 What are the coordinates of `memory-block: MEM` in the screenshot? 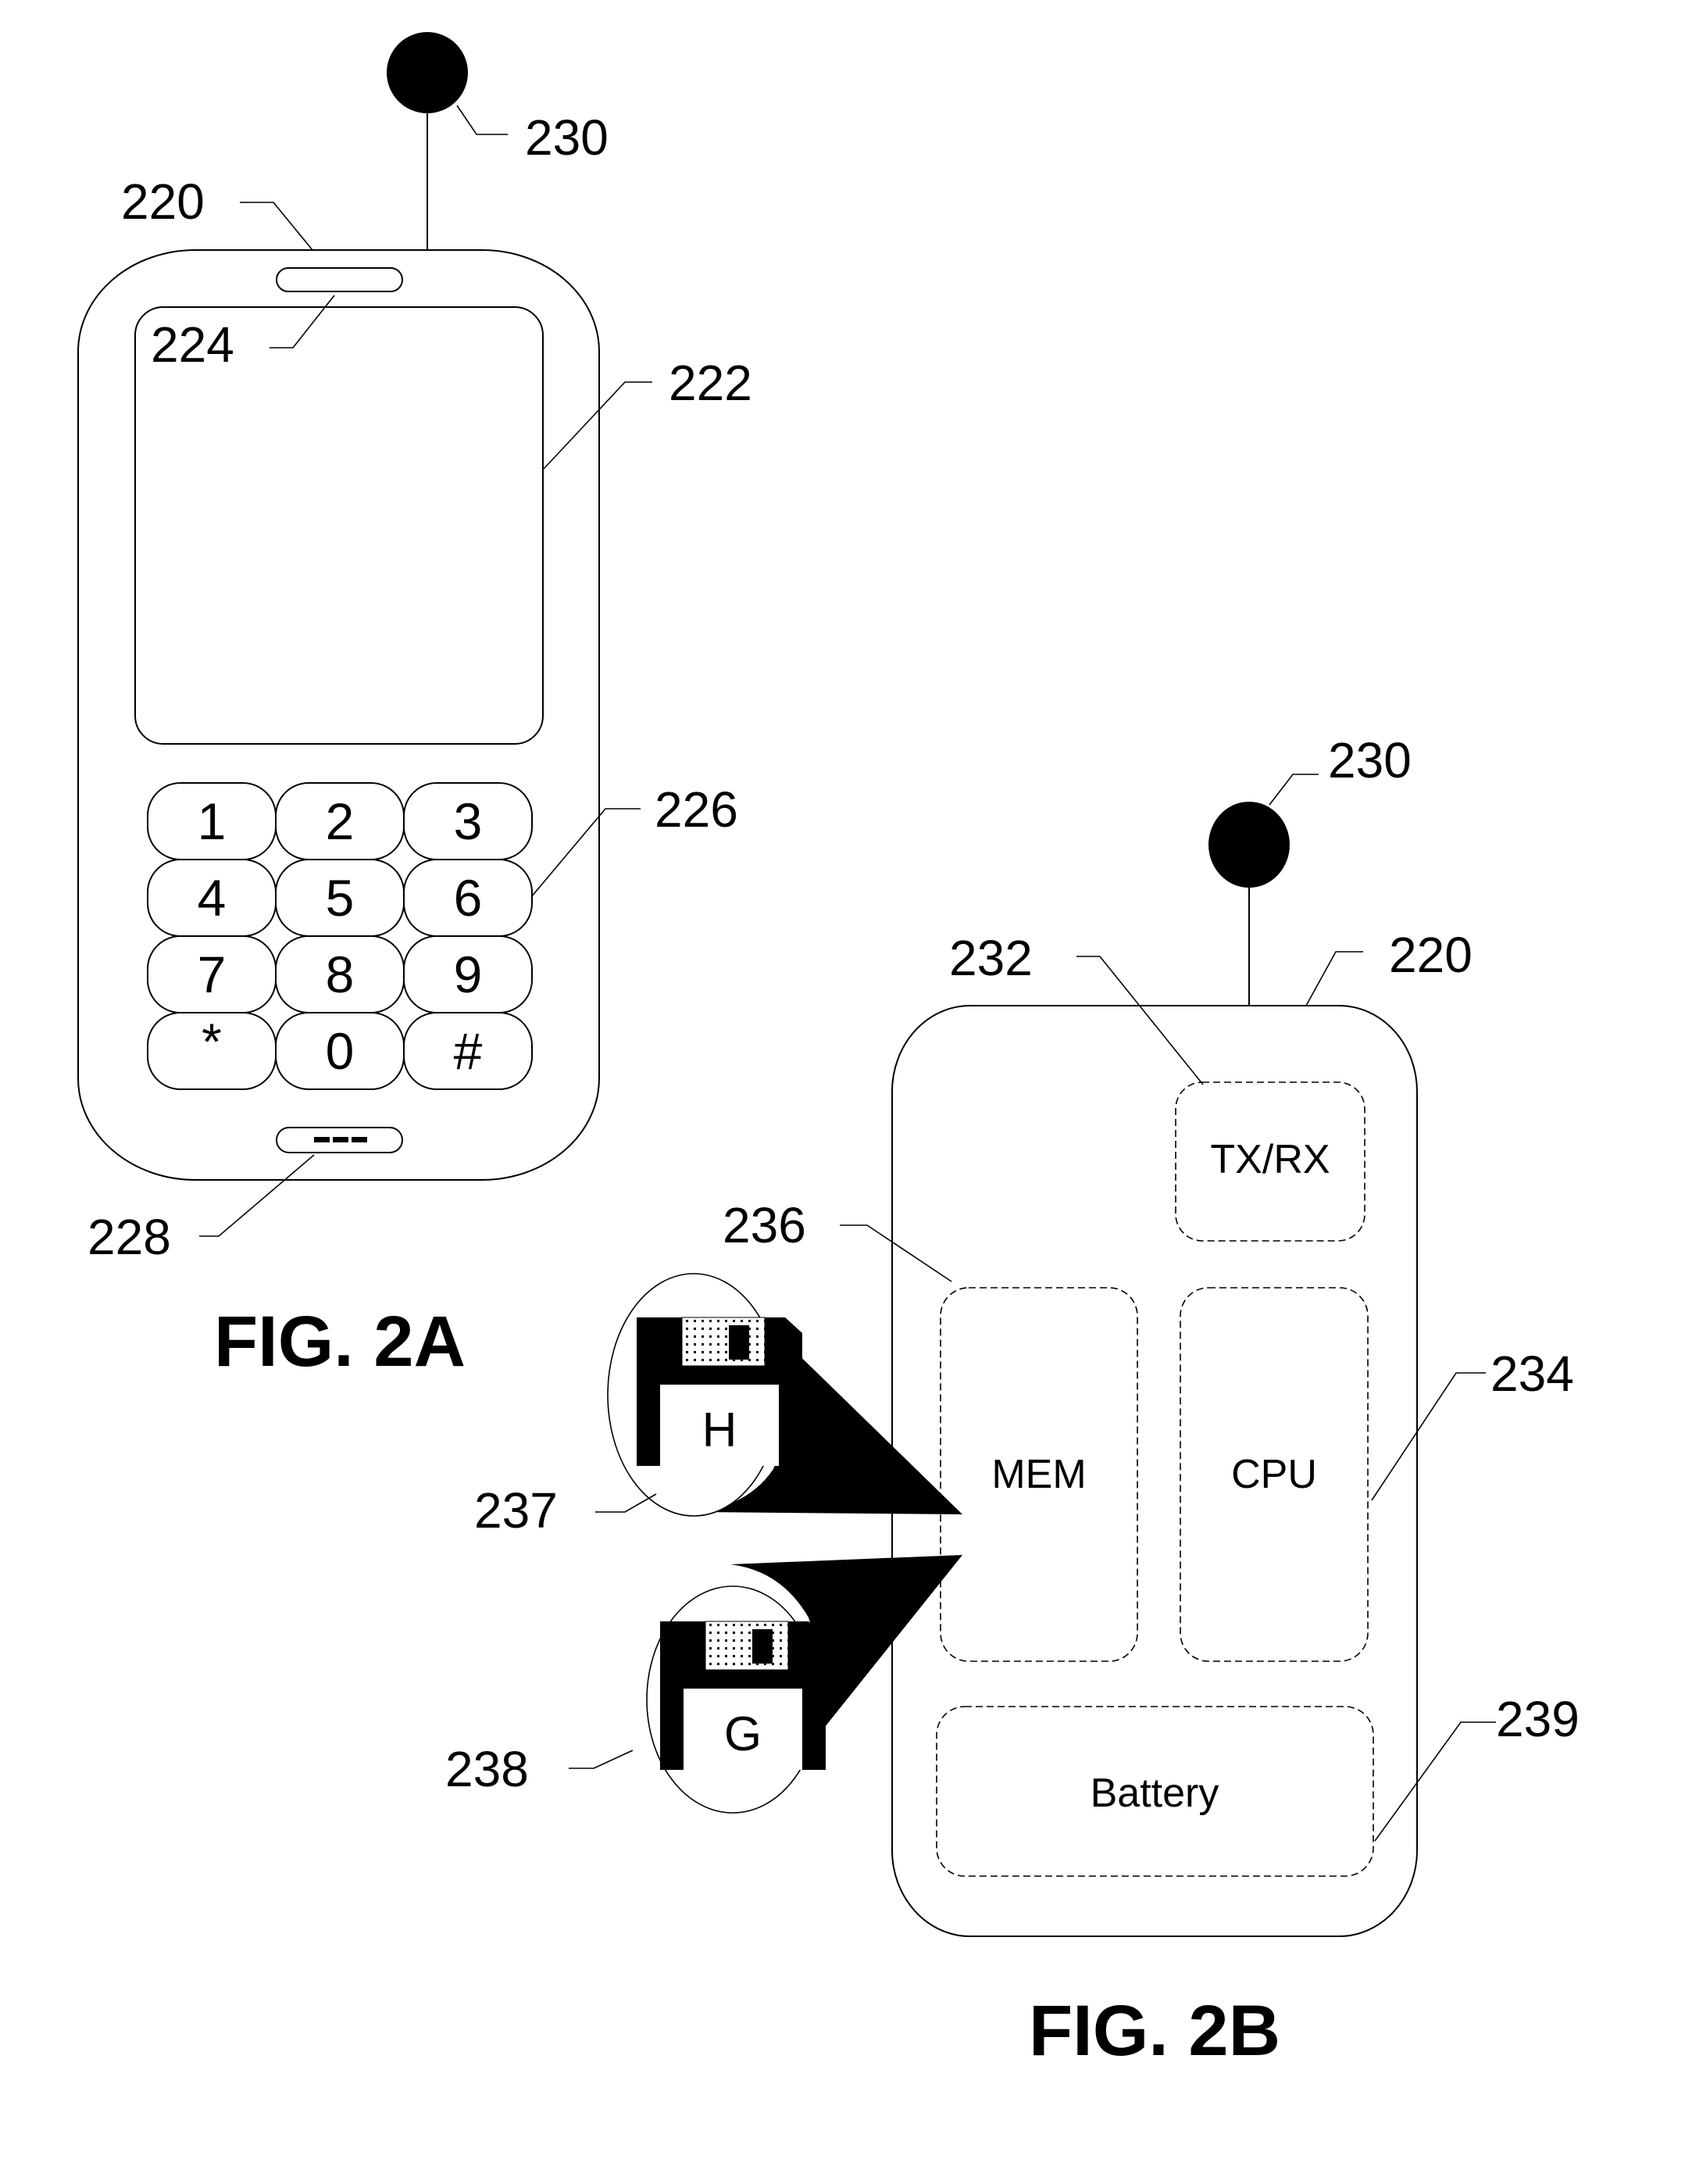 It's located at (1039, 1474).